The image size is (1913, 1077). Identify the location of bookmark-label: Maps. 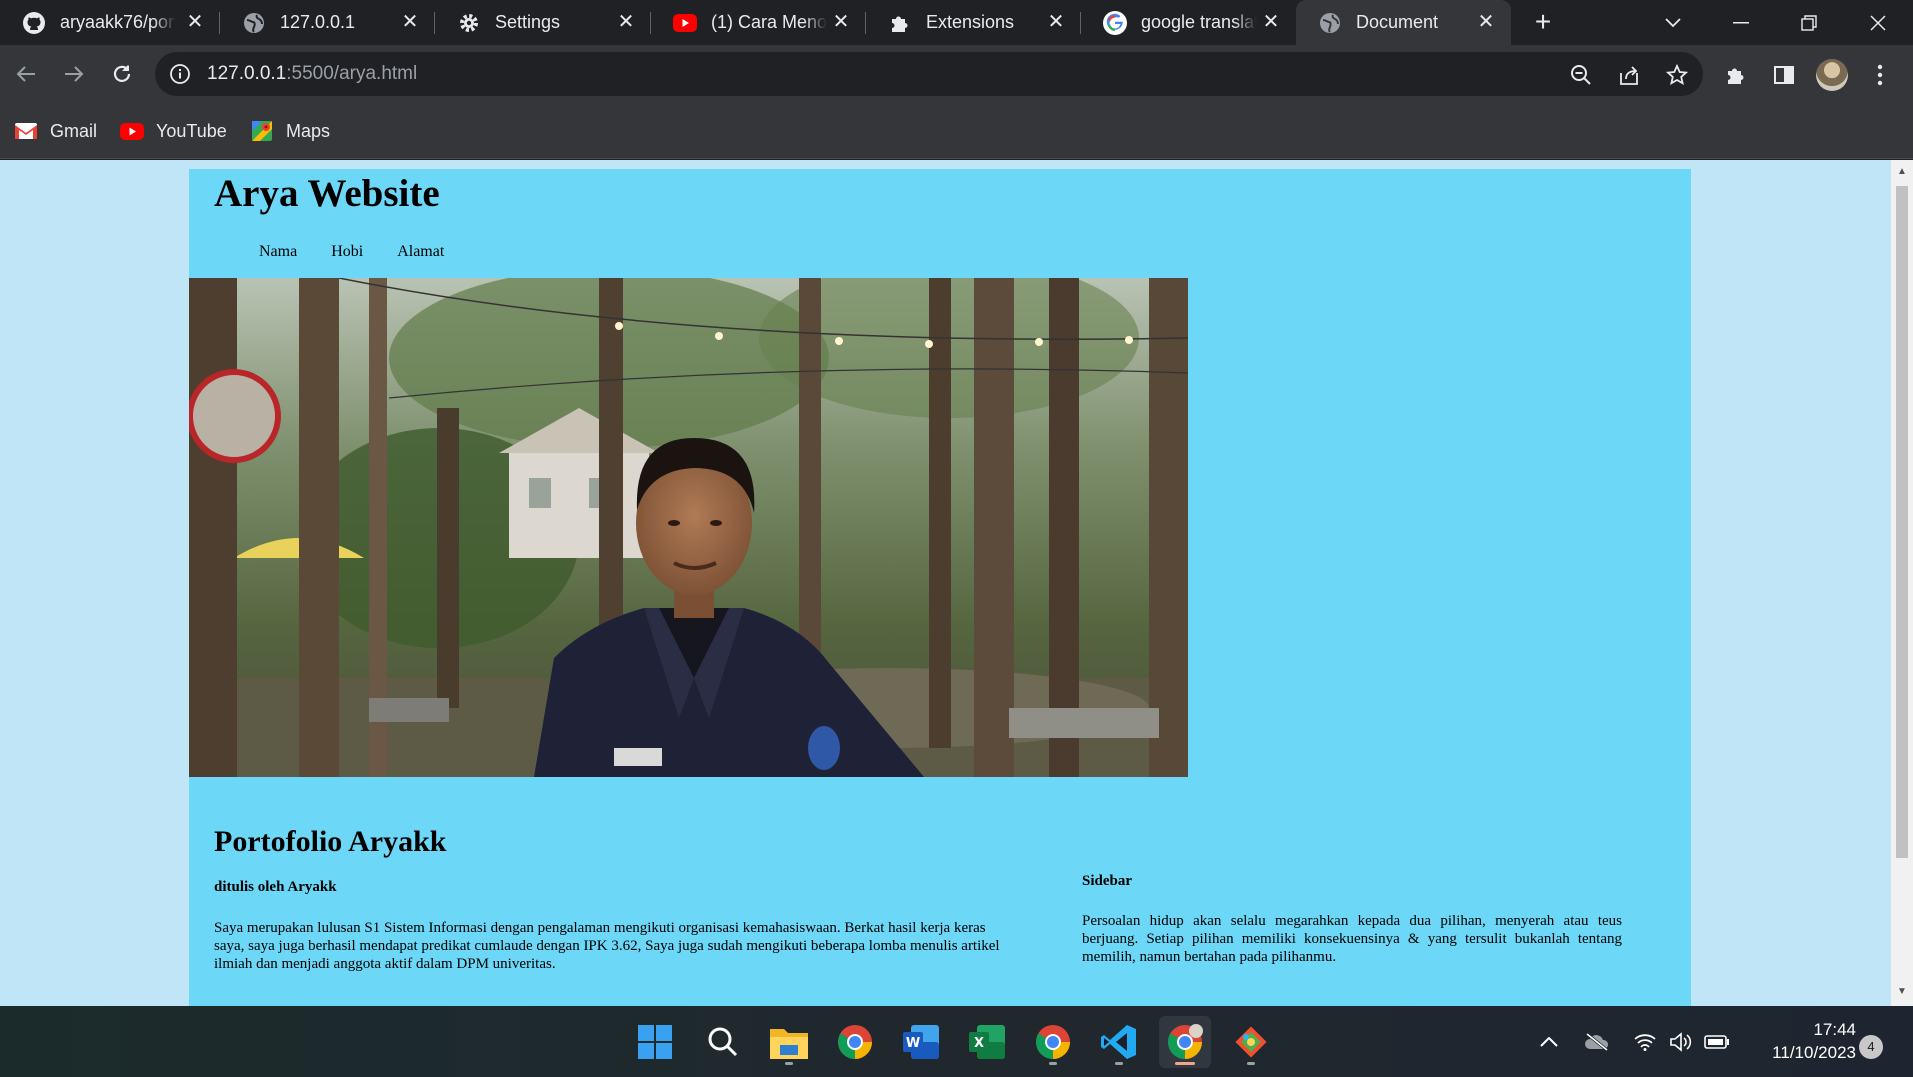
(308, 130).